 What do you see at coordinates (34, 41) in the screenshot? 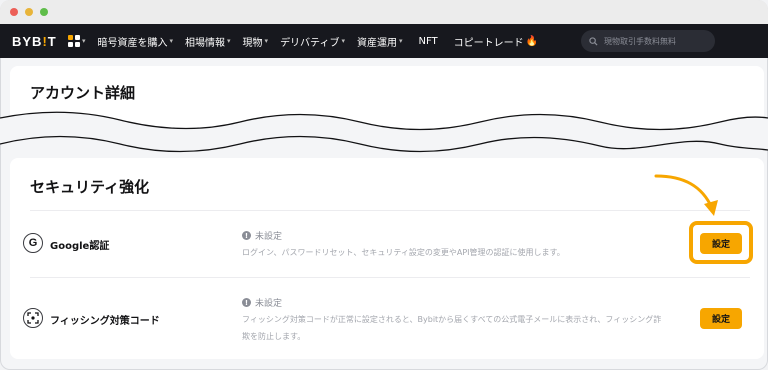
I see `bybit-logo: BYB!T` at bounding box center [34, 41].